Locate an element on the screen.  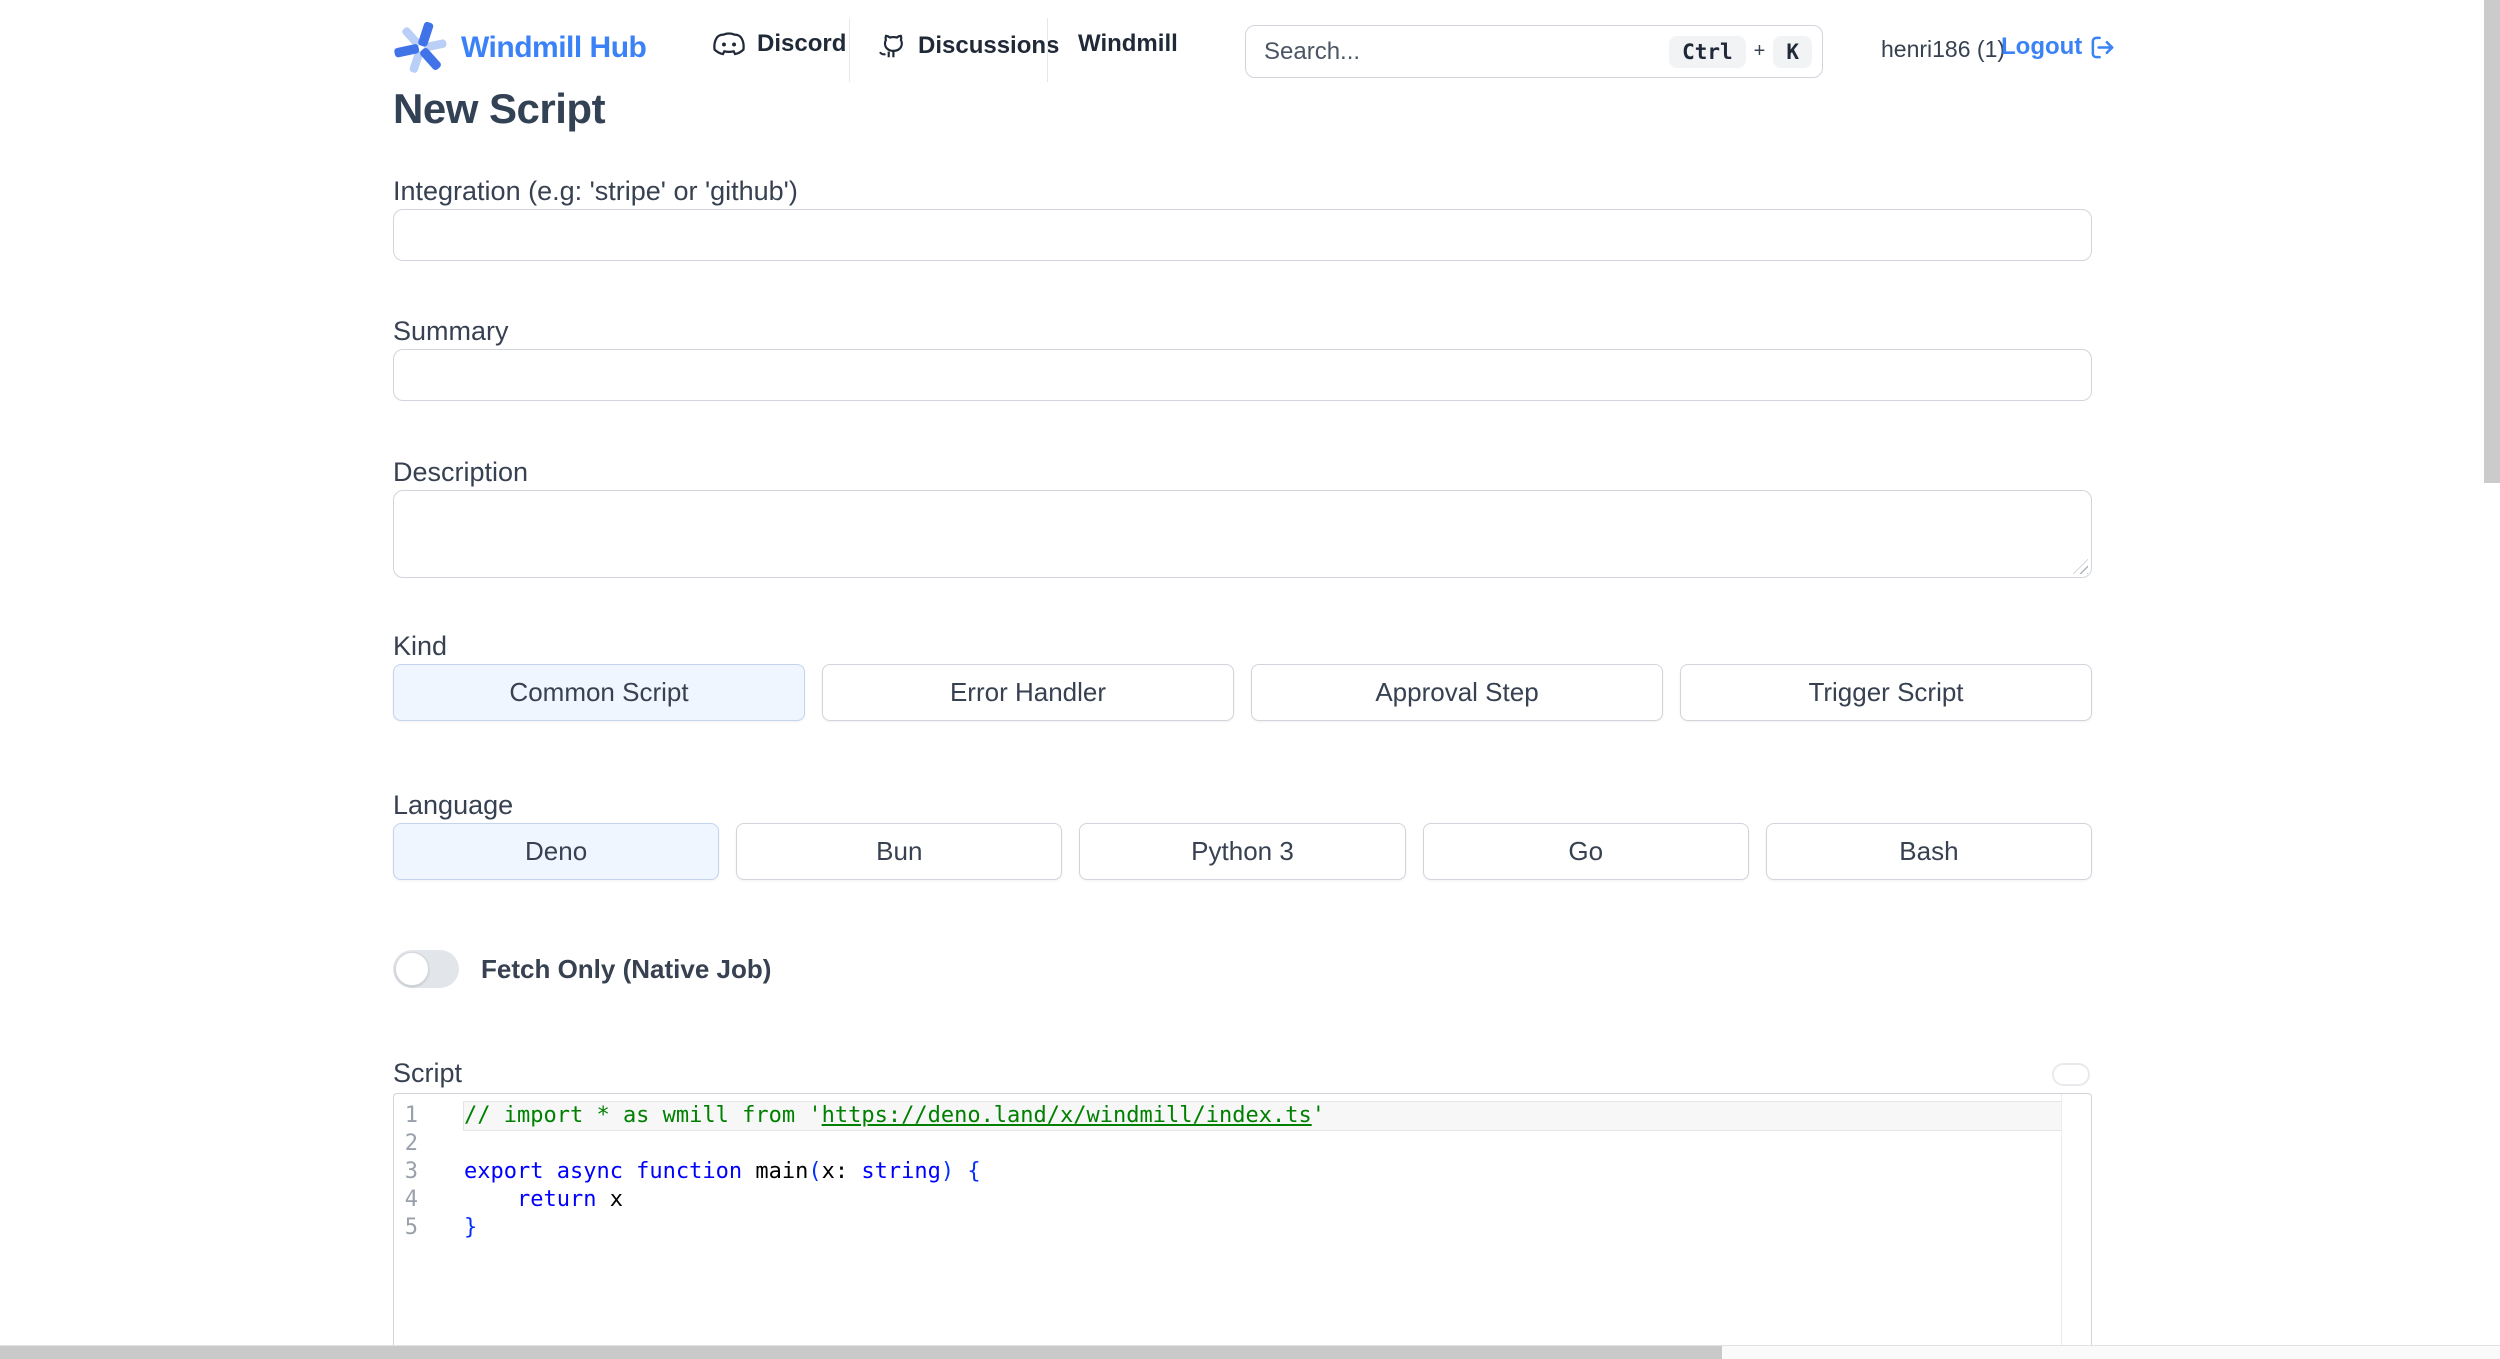
kind-option-common-script: Common Script is located at coordinates (599, 692).